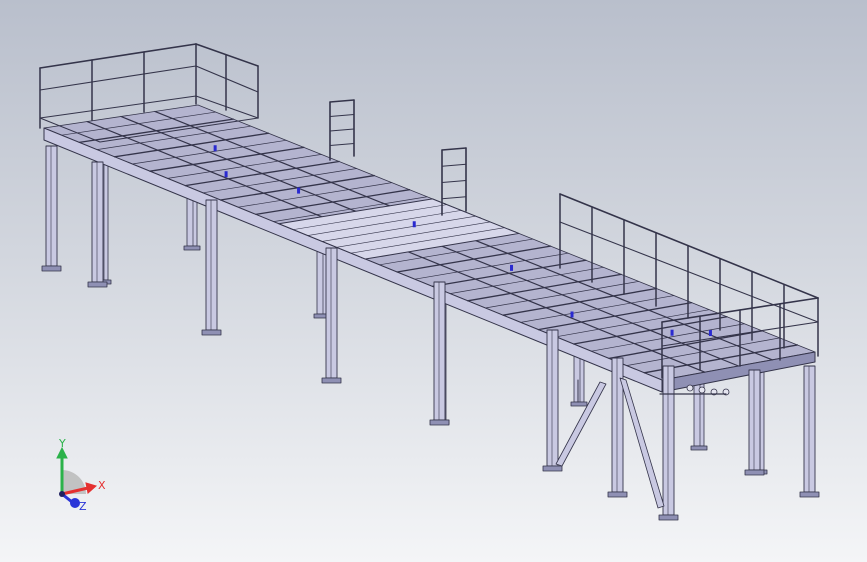 Image resolution: width=867 pixels, height=562 pixels. Describe the element at coordinates (83, 506) in the screenshot. I see `z-axis-label: Z` at that location.